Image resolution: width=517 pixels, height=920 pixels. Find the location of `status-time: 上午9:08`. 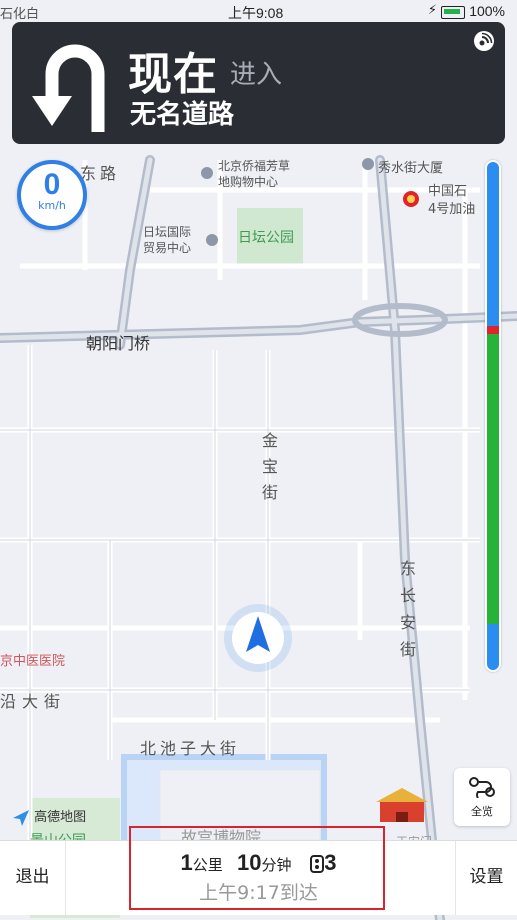

status-time: 上午9:08 is located at coordinates (256, 13).